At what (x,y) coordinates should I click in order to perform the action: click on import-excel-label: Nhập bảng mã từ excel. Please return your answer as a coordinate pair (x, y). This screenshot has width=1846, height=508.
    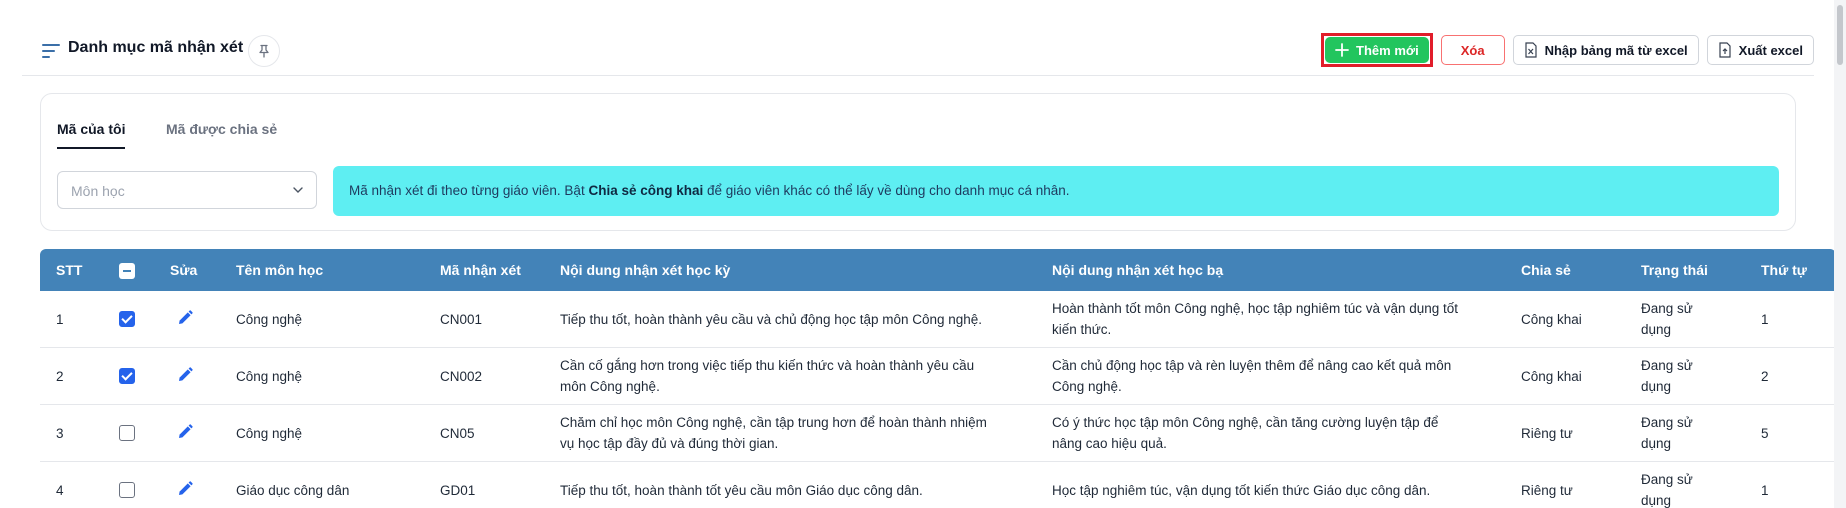
    Looking at the image, I should click on (1616, 50).